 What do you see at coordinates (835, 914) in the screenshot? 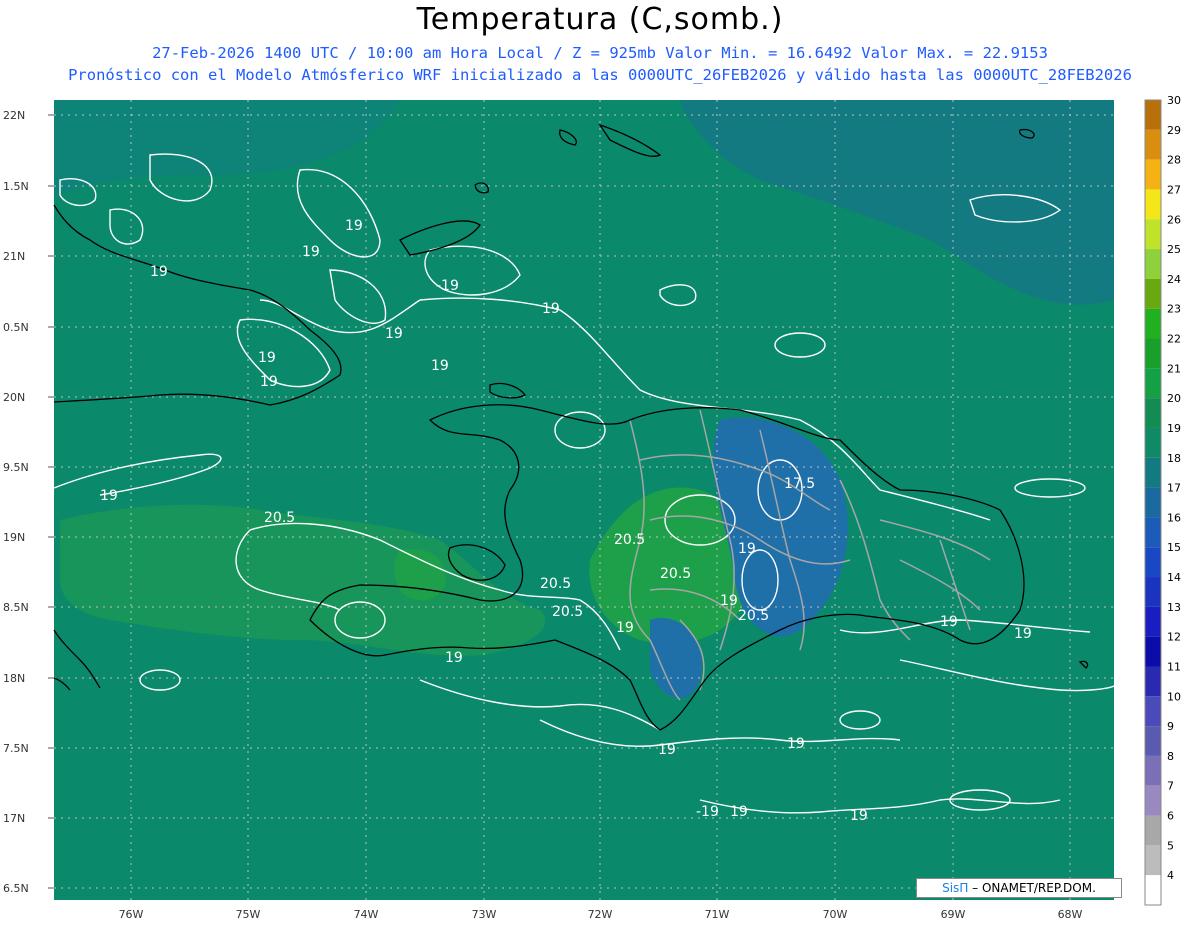
I see `lon-label: 70W` at bounding box center [835, 914].